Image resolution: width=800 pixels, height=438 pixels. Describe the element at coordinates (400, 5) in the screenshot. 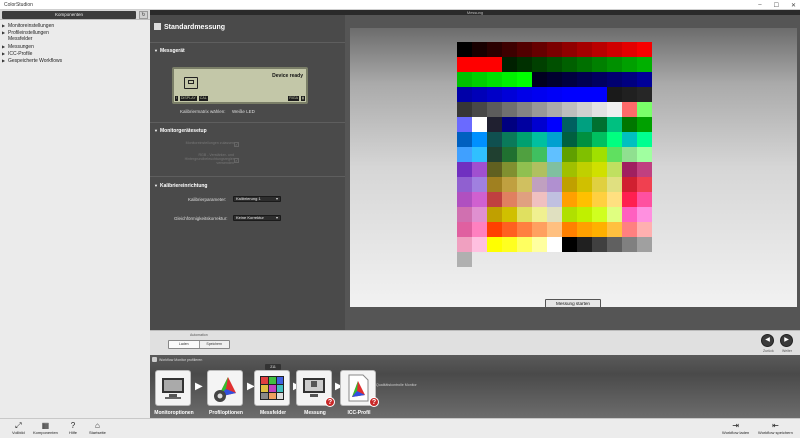

I see `title-bar: ColorStudion – ☐ ✕` at that location.